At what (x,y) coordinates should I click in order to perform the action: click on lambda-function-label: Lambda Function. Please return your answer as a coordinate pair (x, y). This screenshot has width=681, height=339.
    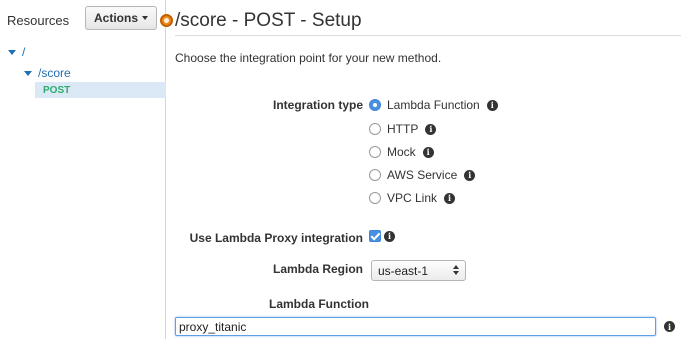
    Looking at the image, I should click on (319, 304).